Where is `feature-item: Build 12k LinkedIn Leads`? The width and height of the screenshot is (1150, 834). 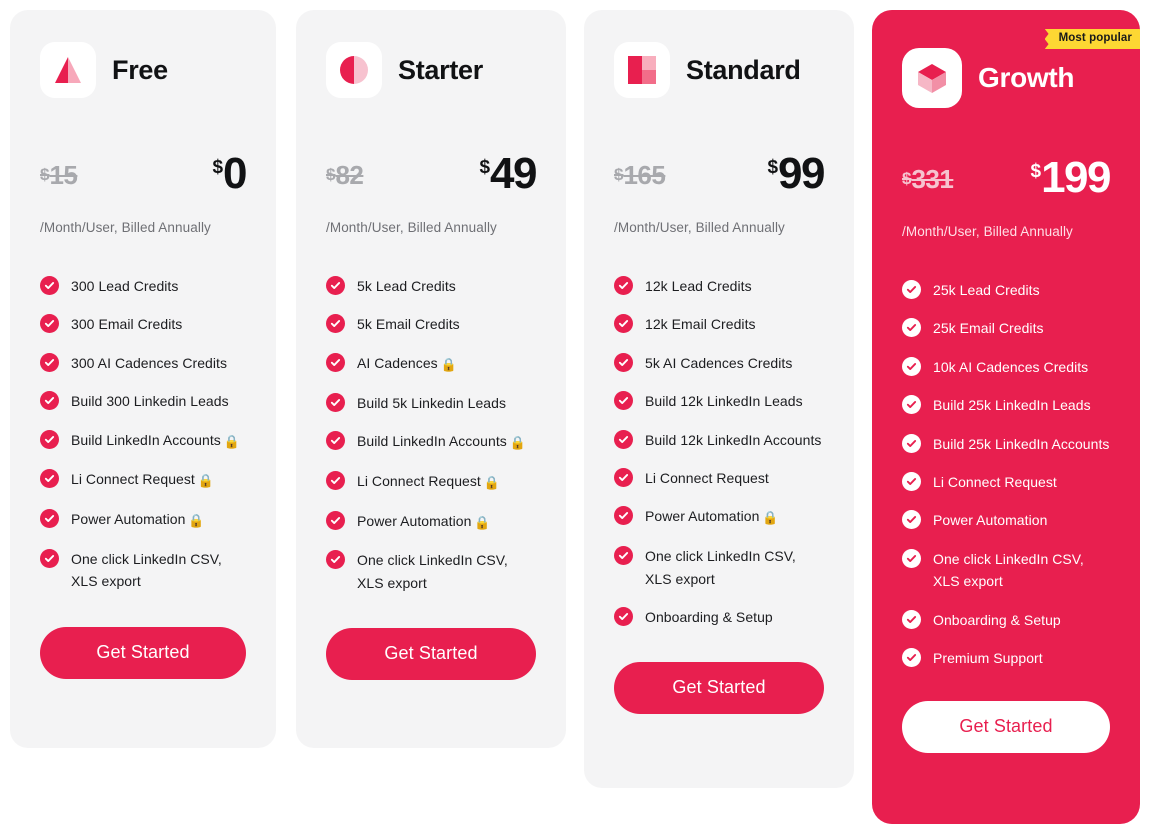 feature-item: Build 12k LinkedIn Leads is located at coordinates (719, 401).